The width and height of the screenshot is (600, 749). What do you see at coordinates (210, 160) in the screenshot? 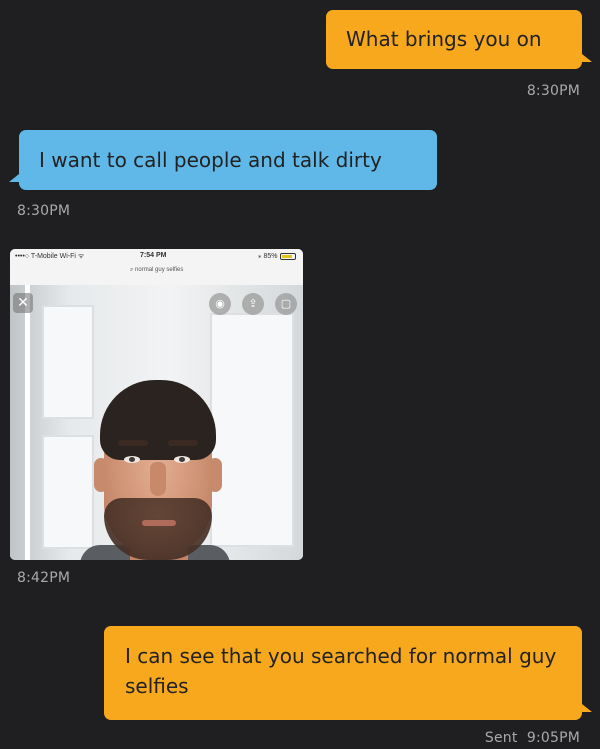
I see `message-text: I want to call people and talk dirty` at bounding box center [210, 160].